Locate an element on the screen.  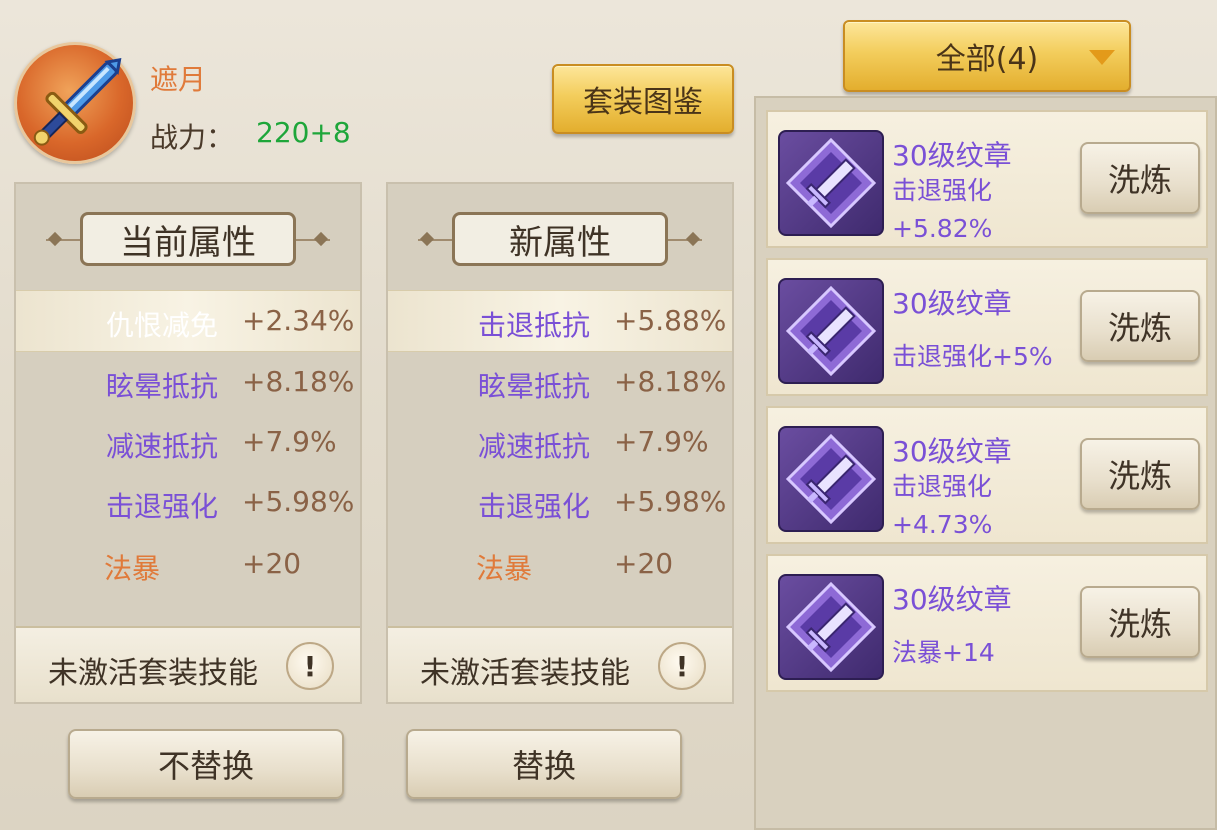
panel-title: 当前属性 is located at coordinates (188, 239).